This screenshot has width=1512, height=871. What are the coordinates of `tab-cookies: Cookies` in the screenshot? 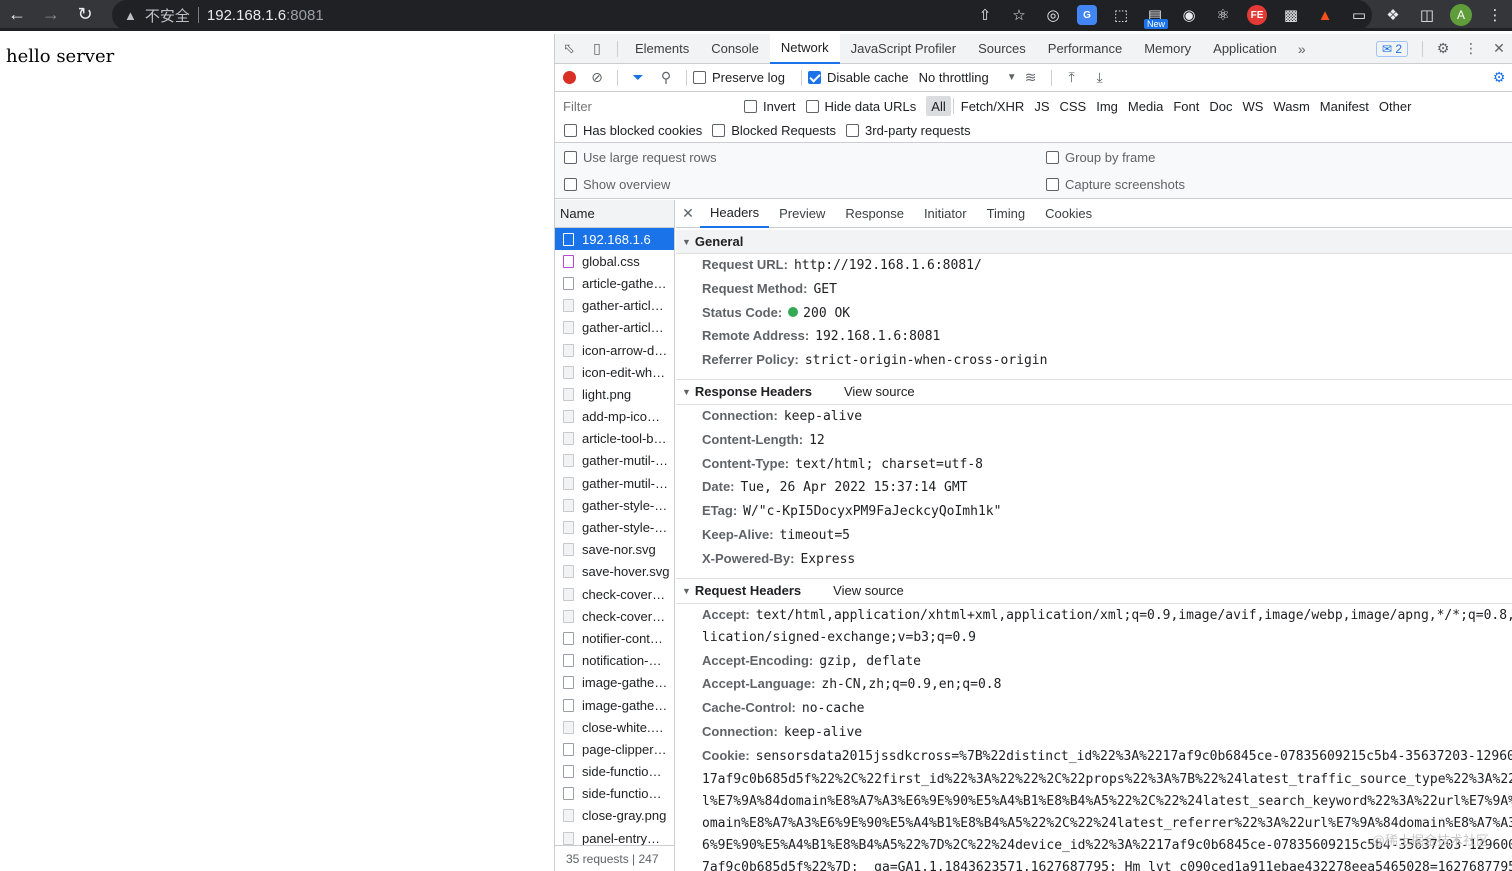 It's located at (1068, 214).